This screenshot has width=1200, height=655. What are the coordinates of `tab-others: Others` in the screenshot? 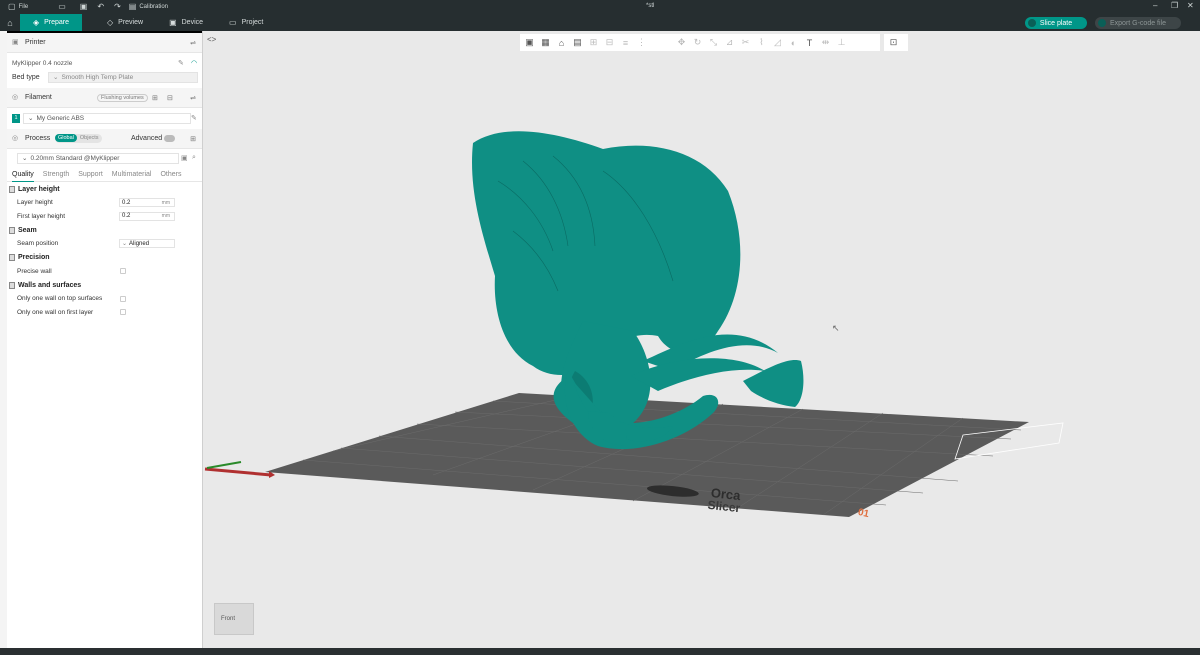 It's located at (170, 175).